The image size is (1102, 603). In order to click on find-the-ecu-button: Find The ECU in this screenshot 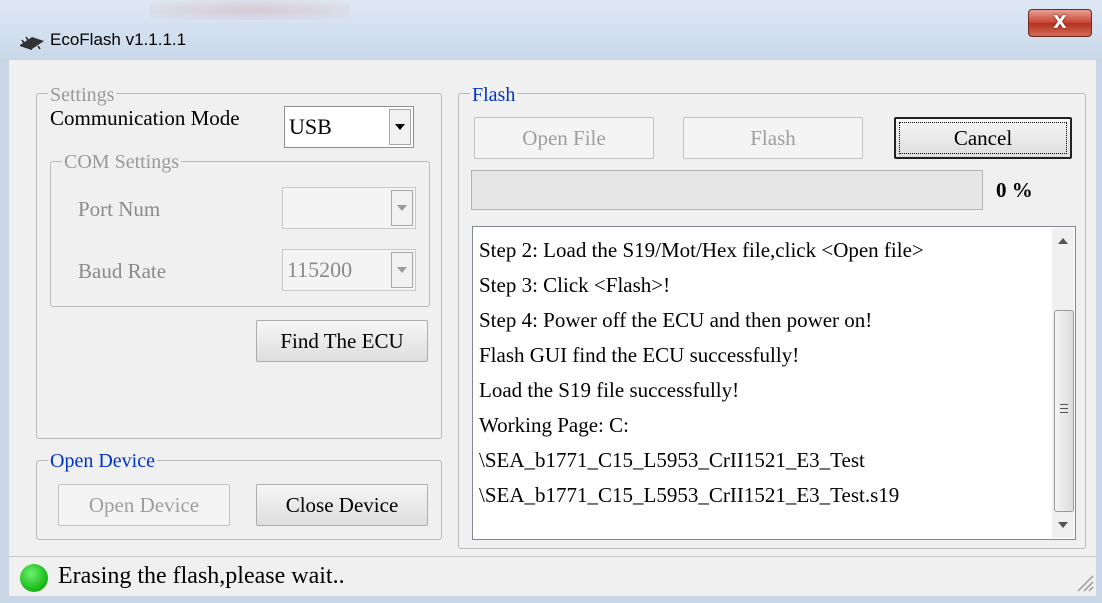, I will do `click(342, 341)`.